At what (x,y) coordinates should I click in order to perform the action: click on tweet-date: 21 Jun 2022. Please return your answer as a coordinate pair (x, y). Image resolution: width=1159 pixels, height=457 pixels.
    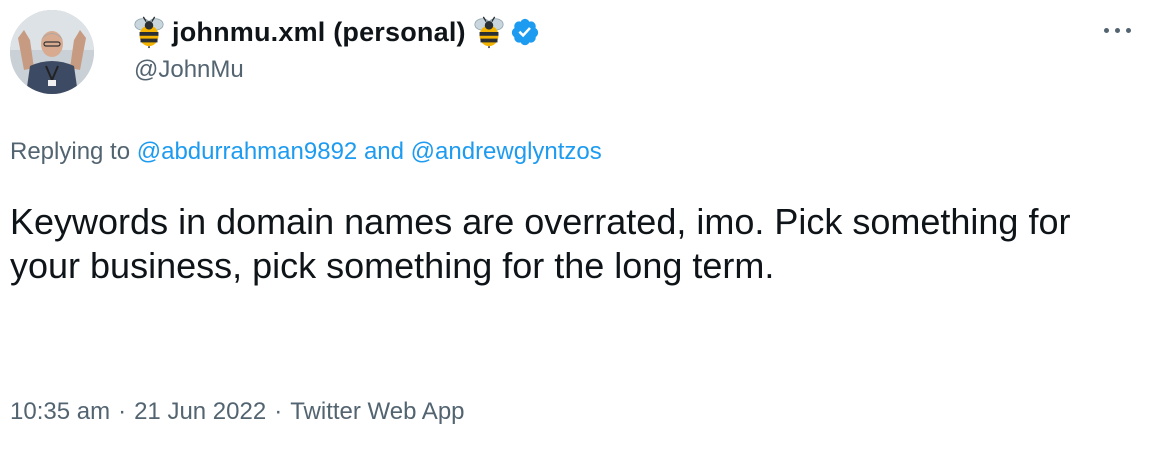
    Looking at the image, I should click on (200, 411).